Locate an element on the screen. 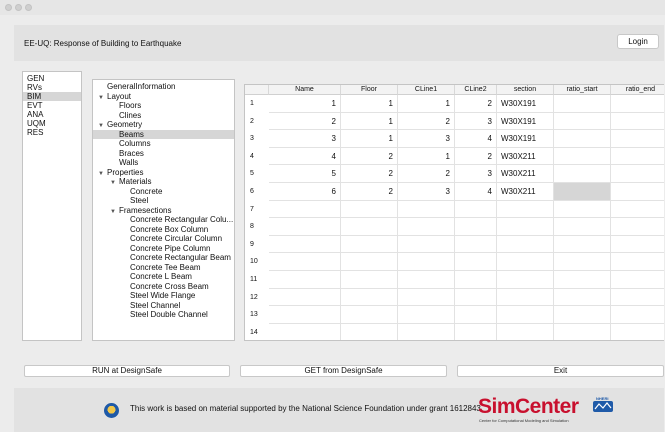  table-cell-name: 3 is located at coordinates (305, 139).